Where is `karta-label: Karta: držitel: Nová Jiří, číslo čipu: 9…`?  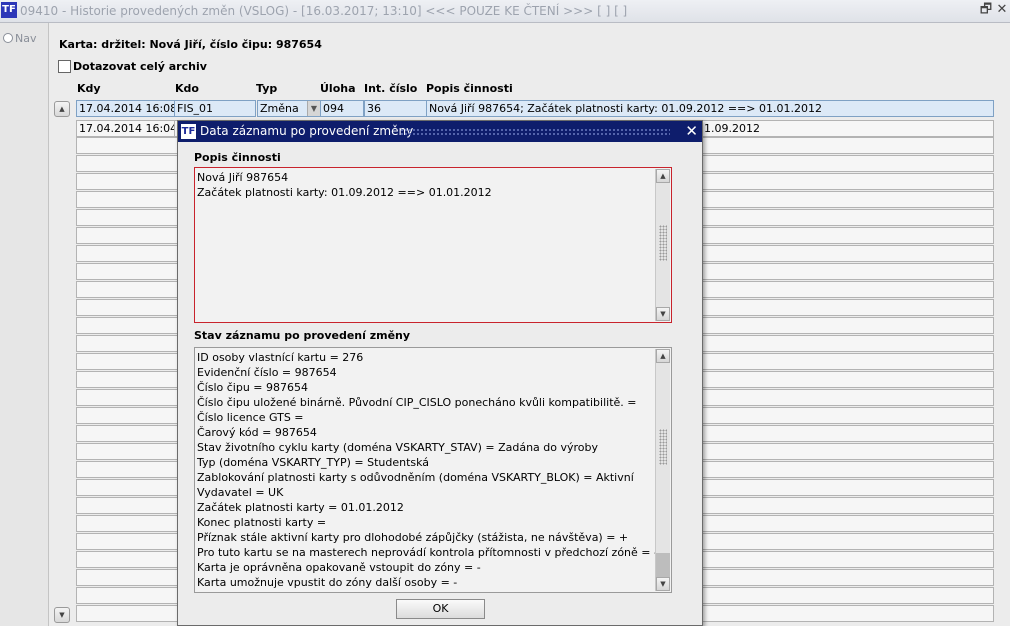
karta-label: Karta: držitel: Nová Jiří, číslo čipu: 9… is located at coordinates (190, 44).